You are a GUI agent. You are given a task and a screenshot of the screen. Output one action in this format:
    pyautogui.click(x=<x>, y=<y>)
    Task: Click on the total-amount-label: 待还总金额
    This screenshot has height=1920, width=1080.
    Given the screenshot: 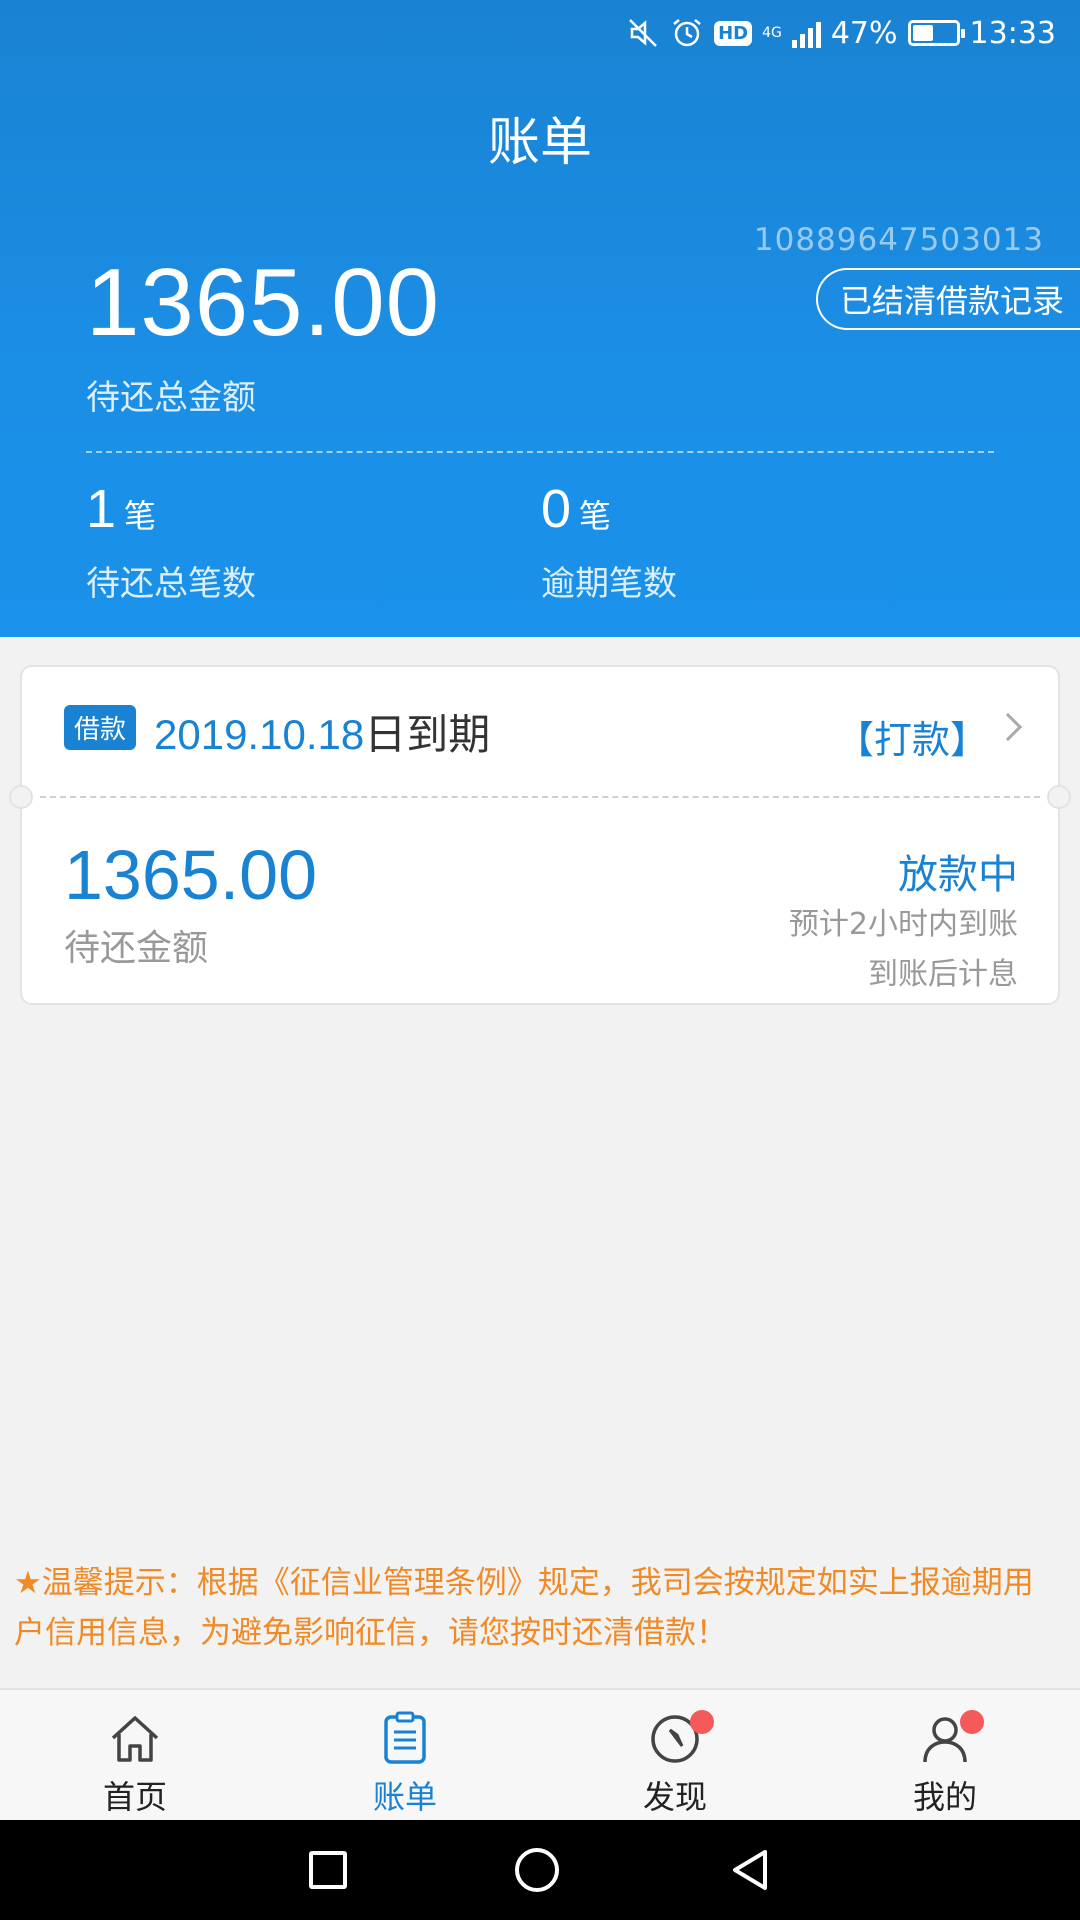 What is the action you would take?
    pyautogui.click(x=171, y=398)
    